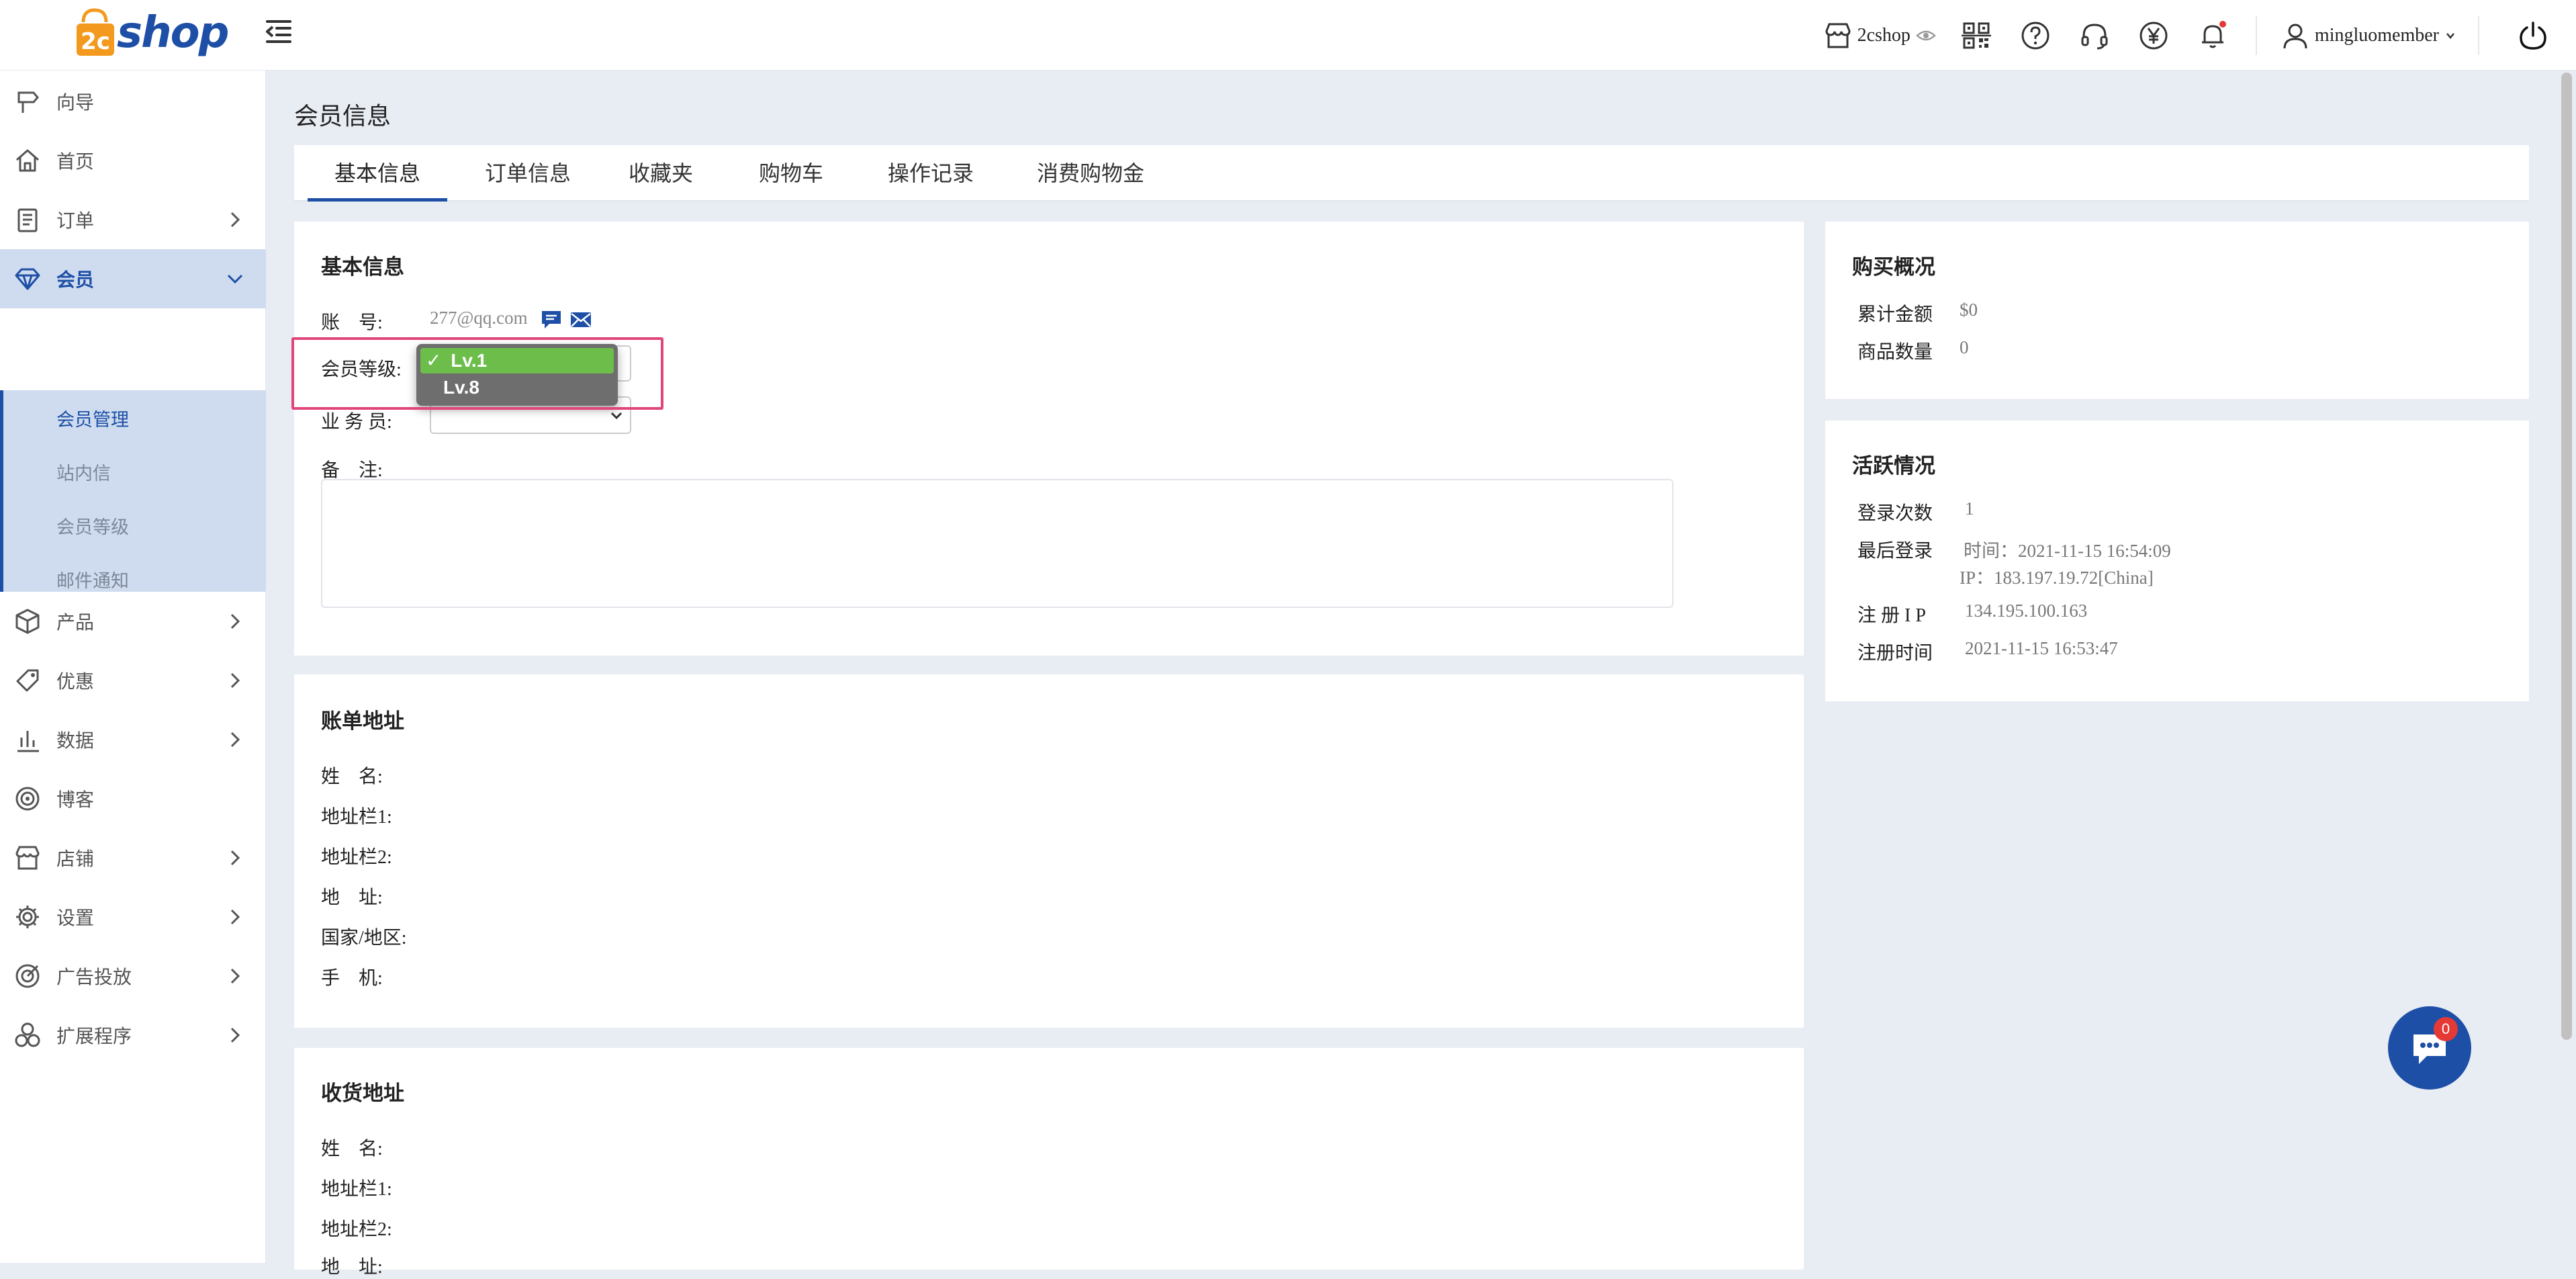 Image resolution: width=2576 pixels, height=1279 pixels. What do you see at coordinates (377, 173) in the screenshot?
I see `tab-basic-info: 基本信息` at bounding box center [377, 173].